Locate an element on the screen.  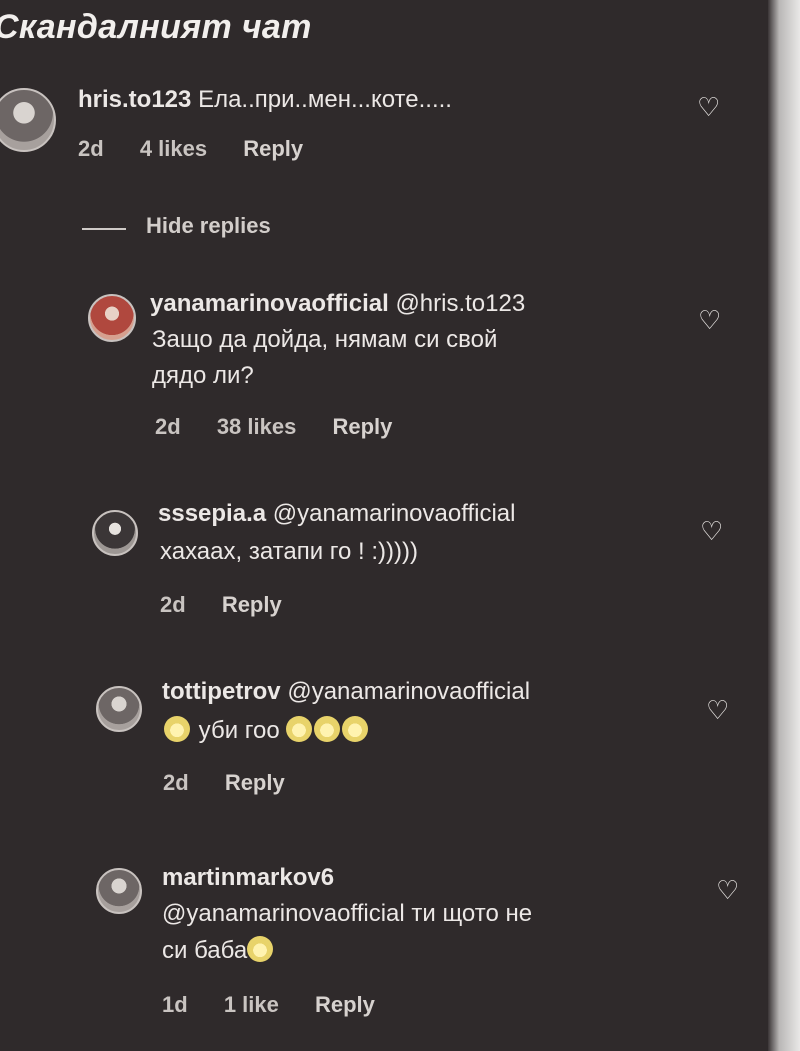
username: yanamarinovaofficial is located at coordinates (269, 303).